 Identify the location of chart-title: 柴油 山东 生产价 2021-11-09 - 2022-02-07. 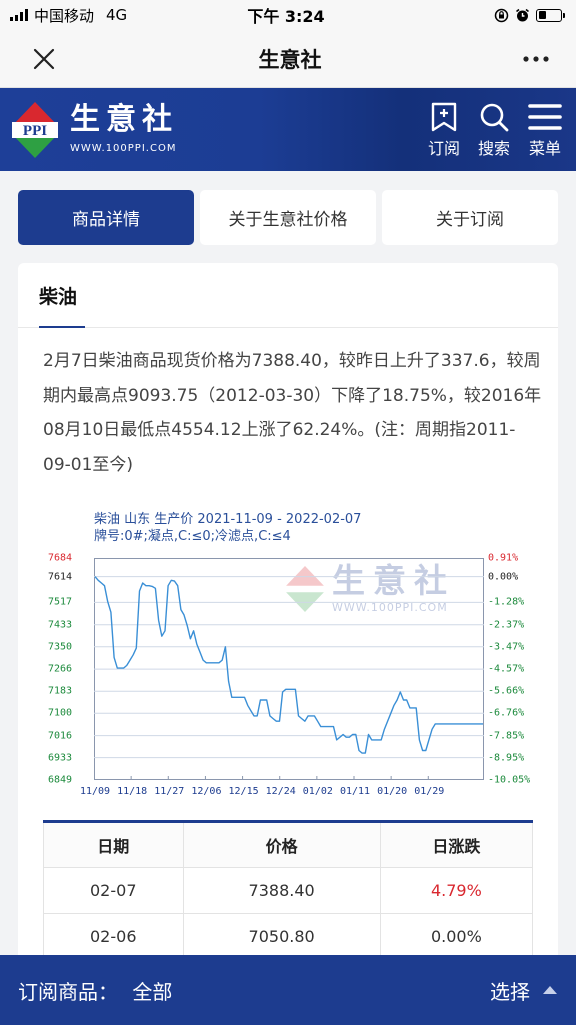
(228, 519).